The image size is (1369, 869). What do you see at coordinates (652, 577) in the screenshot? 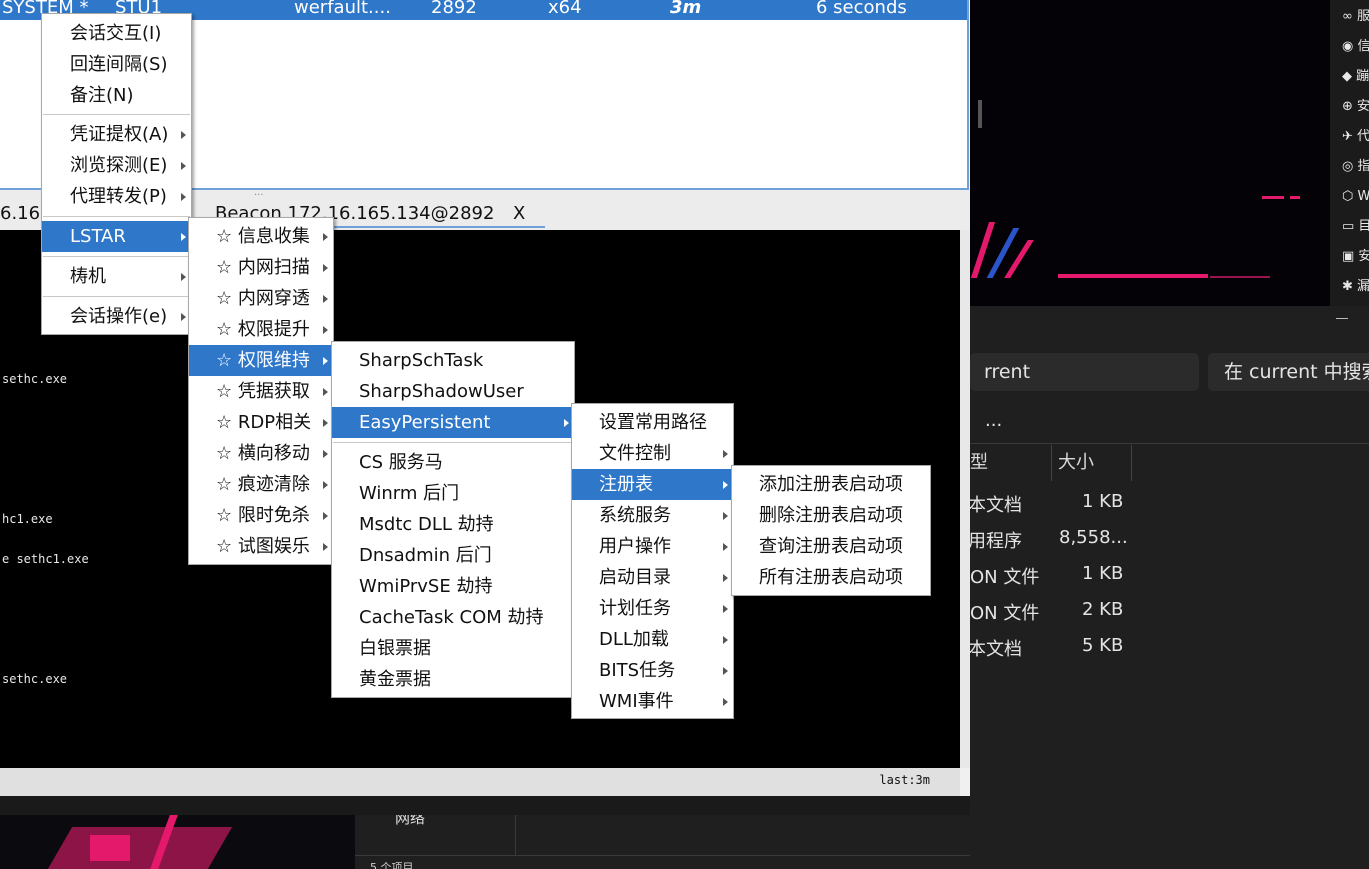
I see `menu-item-startup: 启动目录` at bounding box center [652, 577].